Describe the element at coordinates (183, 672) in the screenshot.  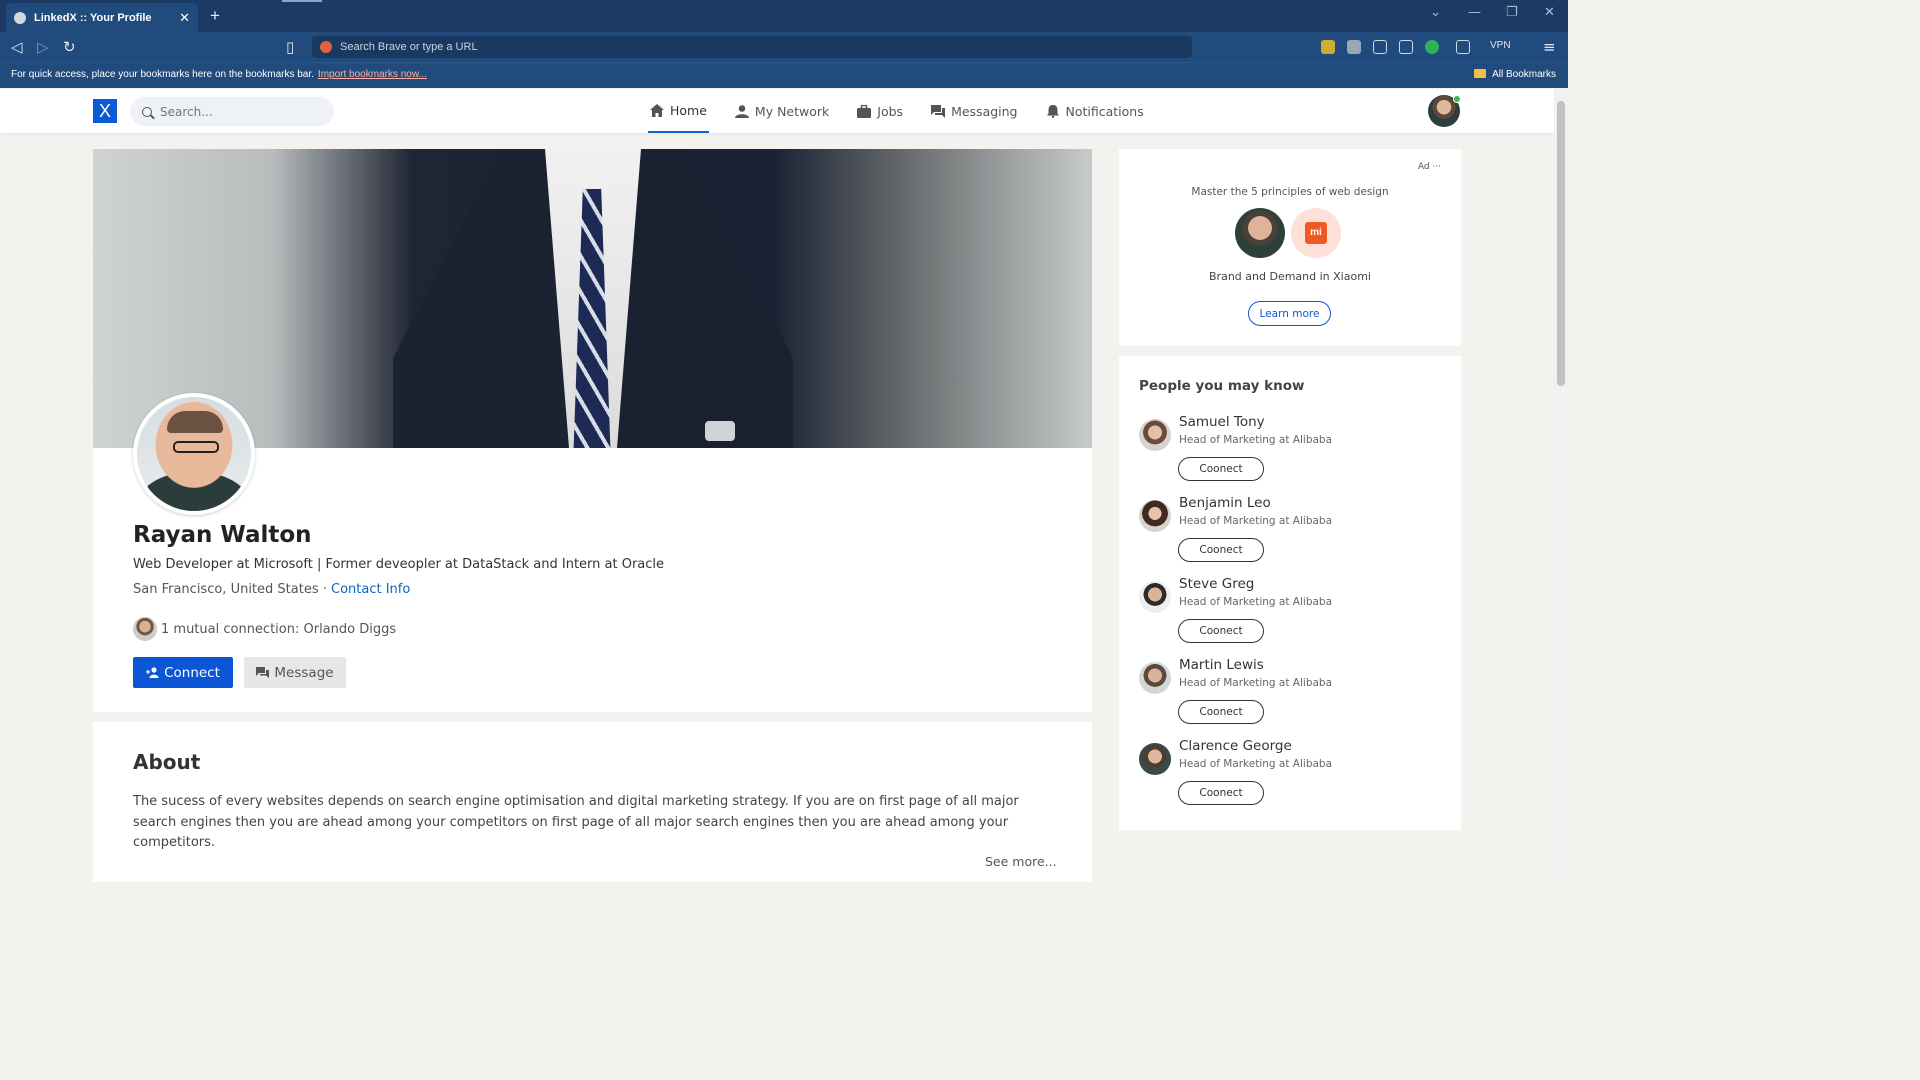
I see `connect-button: Connect` at that location.